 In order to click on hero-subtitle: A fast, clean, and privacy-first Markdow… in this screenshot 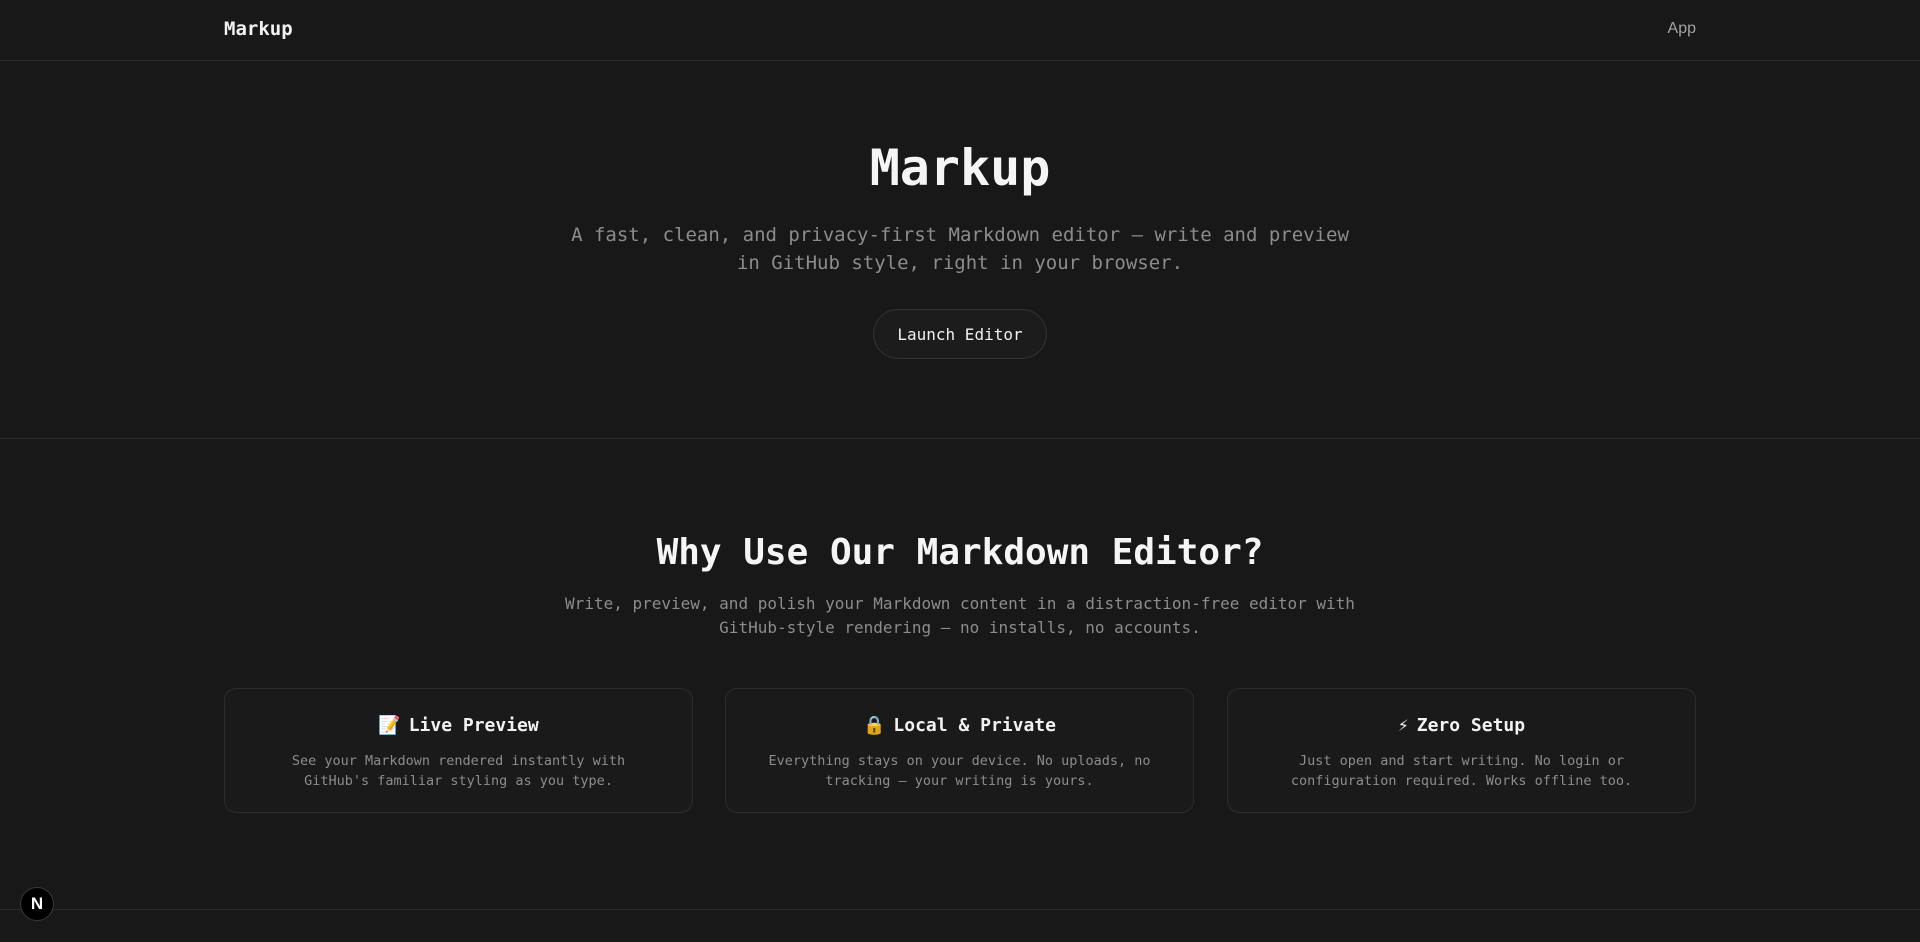, I will do `click(960, 249)`.